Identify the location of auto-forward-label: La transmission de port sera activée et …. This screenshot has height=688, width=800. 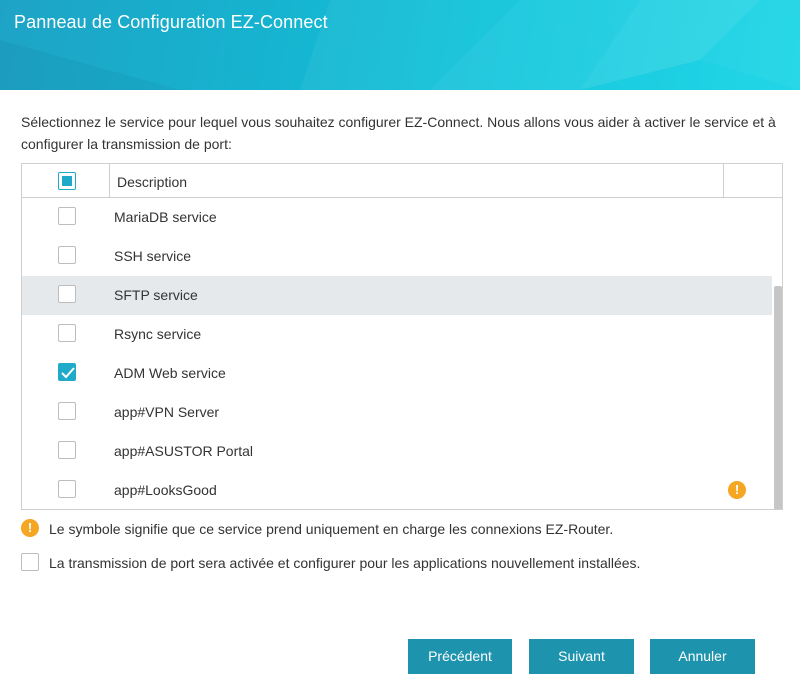
(345, 563).